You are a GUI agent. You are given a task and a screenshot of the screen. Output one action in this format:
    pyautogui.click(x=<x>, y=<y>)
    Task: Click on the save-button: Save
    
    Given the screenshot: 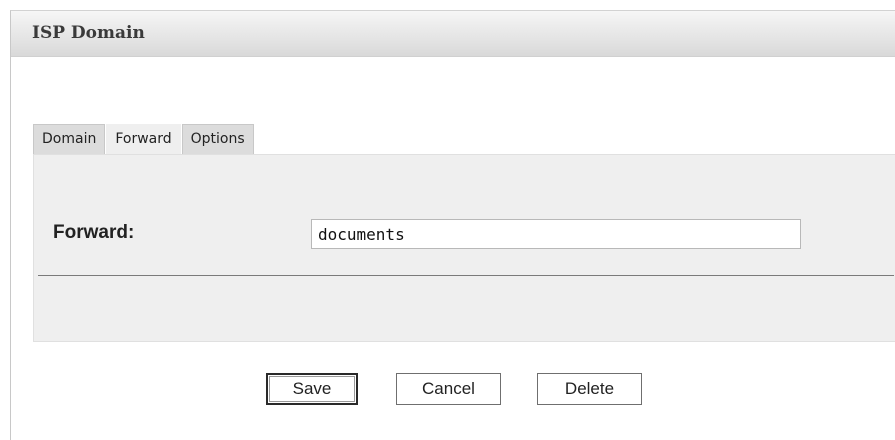 What is the action you would take?
    pyautogui.click(x=312, y=389)
    